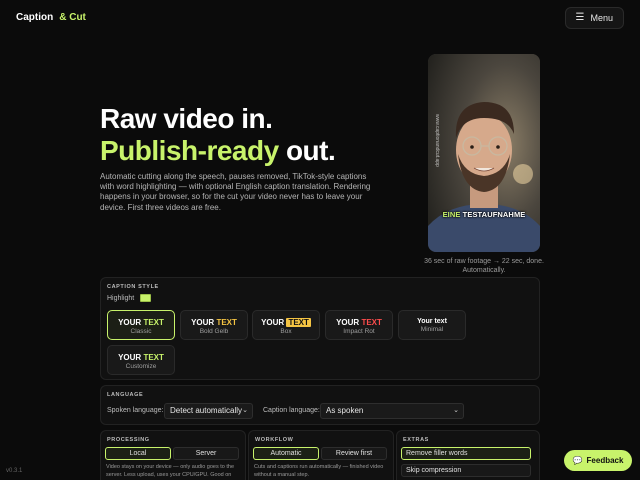  Describe the element at coordinates (141, 366) in the screenshot. I see `style-name: Customize` at that location.